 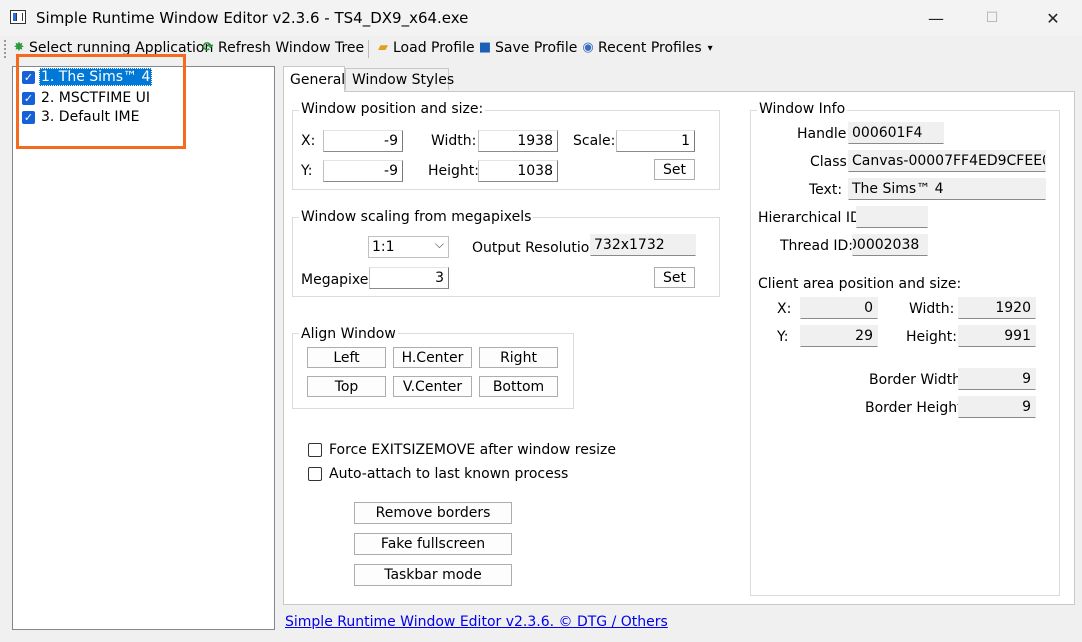 What do you see at coordinates (408, 247) in the screenshot?
I see `ratio-select: 1:1 ⌵` at bounding box center [408, 247].